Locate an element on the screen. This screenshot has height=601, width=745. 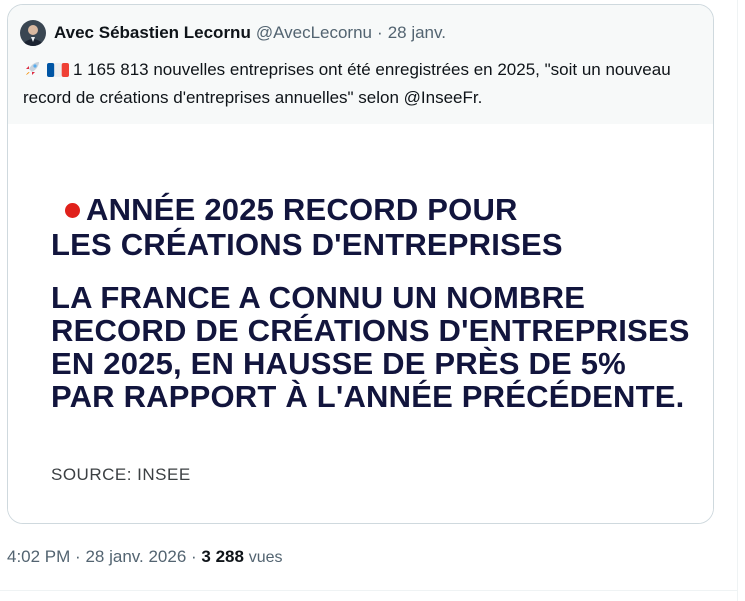
post-time: 4:02 PM is located at coordinates (38, 556).